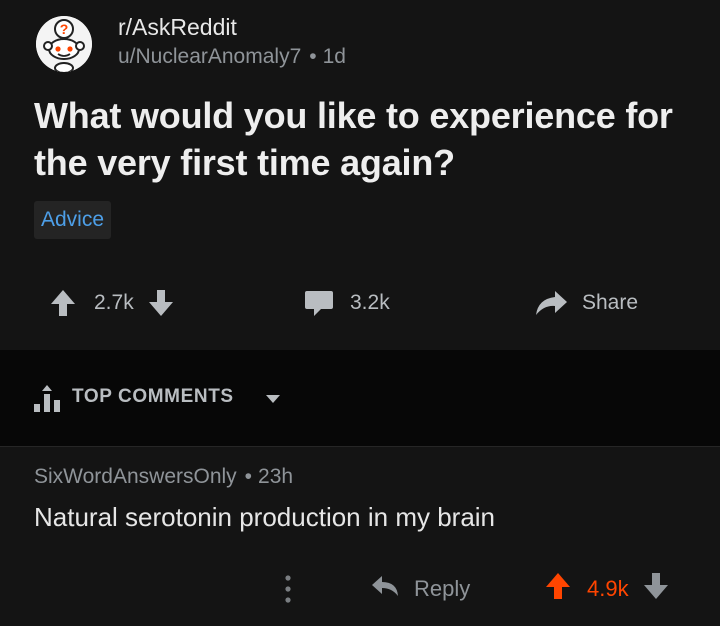  Describe the element at coordinates (73, 220) in the screenshot. I see `post-flair: Advice` at that location.